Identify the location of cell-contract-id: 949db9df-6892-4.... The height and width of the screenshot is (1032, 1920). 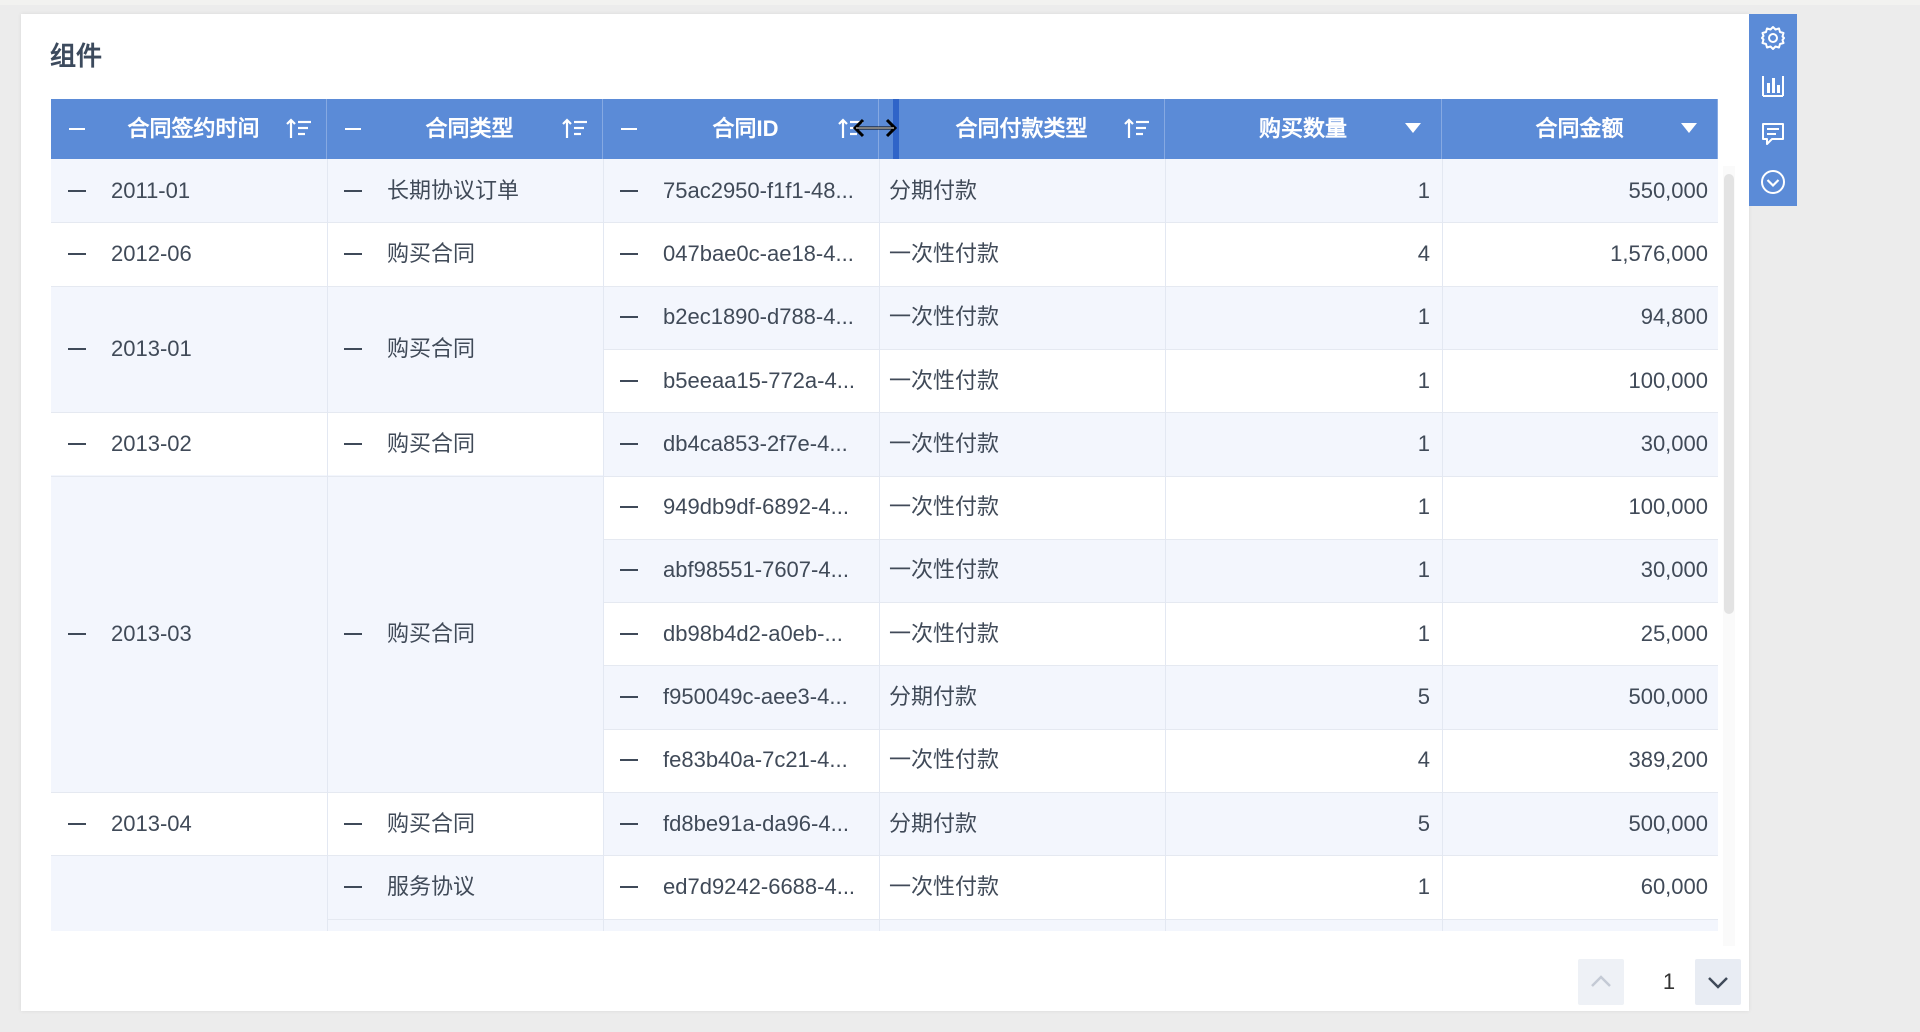
(756, 507).